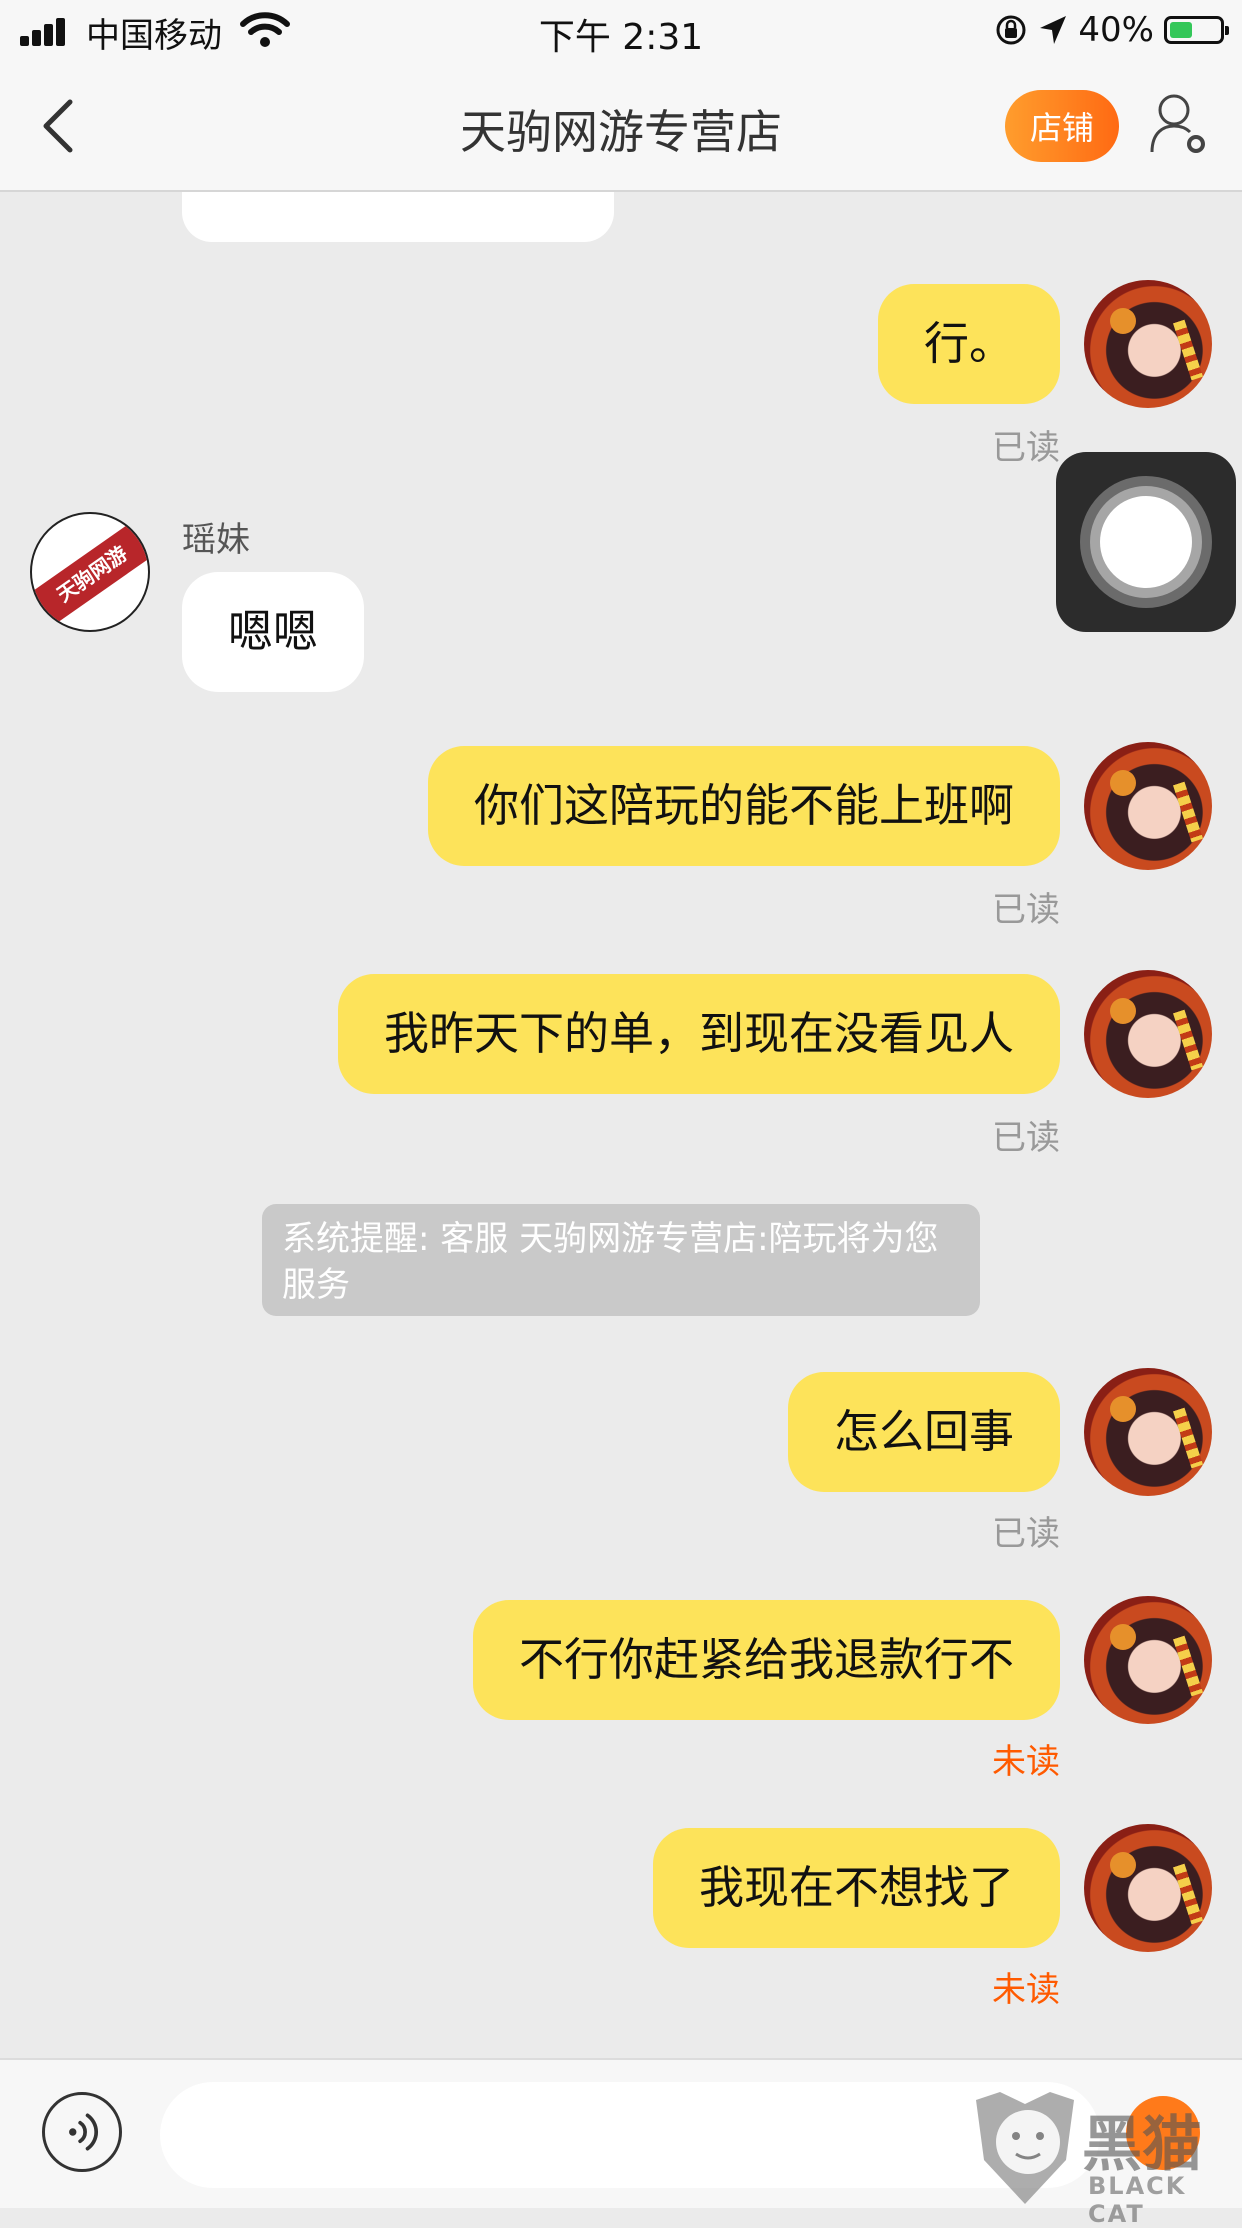 This screenshot has width=1242, height=2228. I want to click on message-bubble-mine: 怎么回事, so click(923, 1432).